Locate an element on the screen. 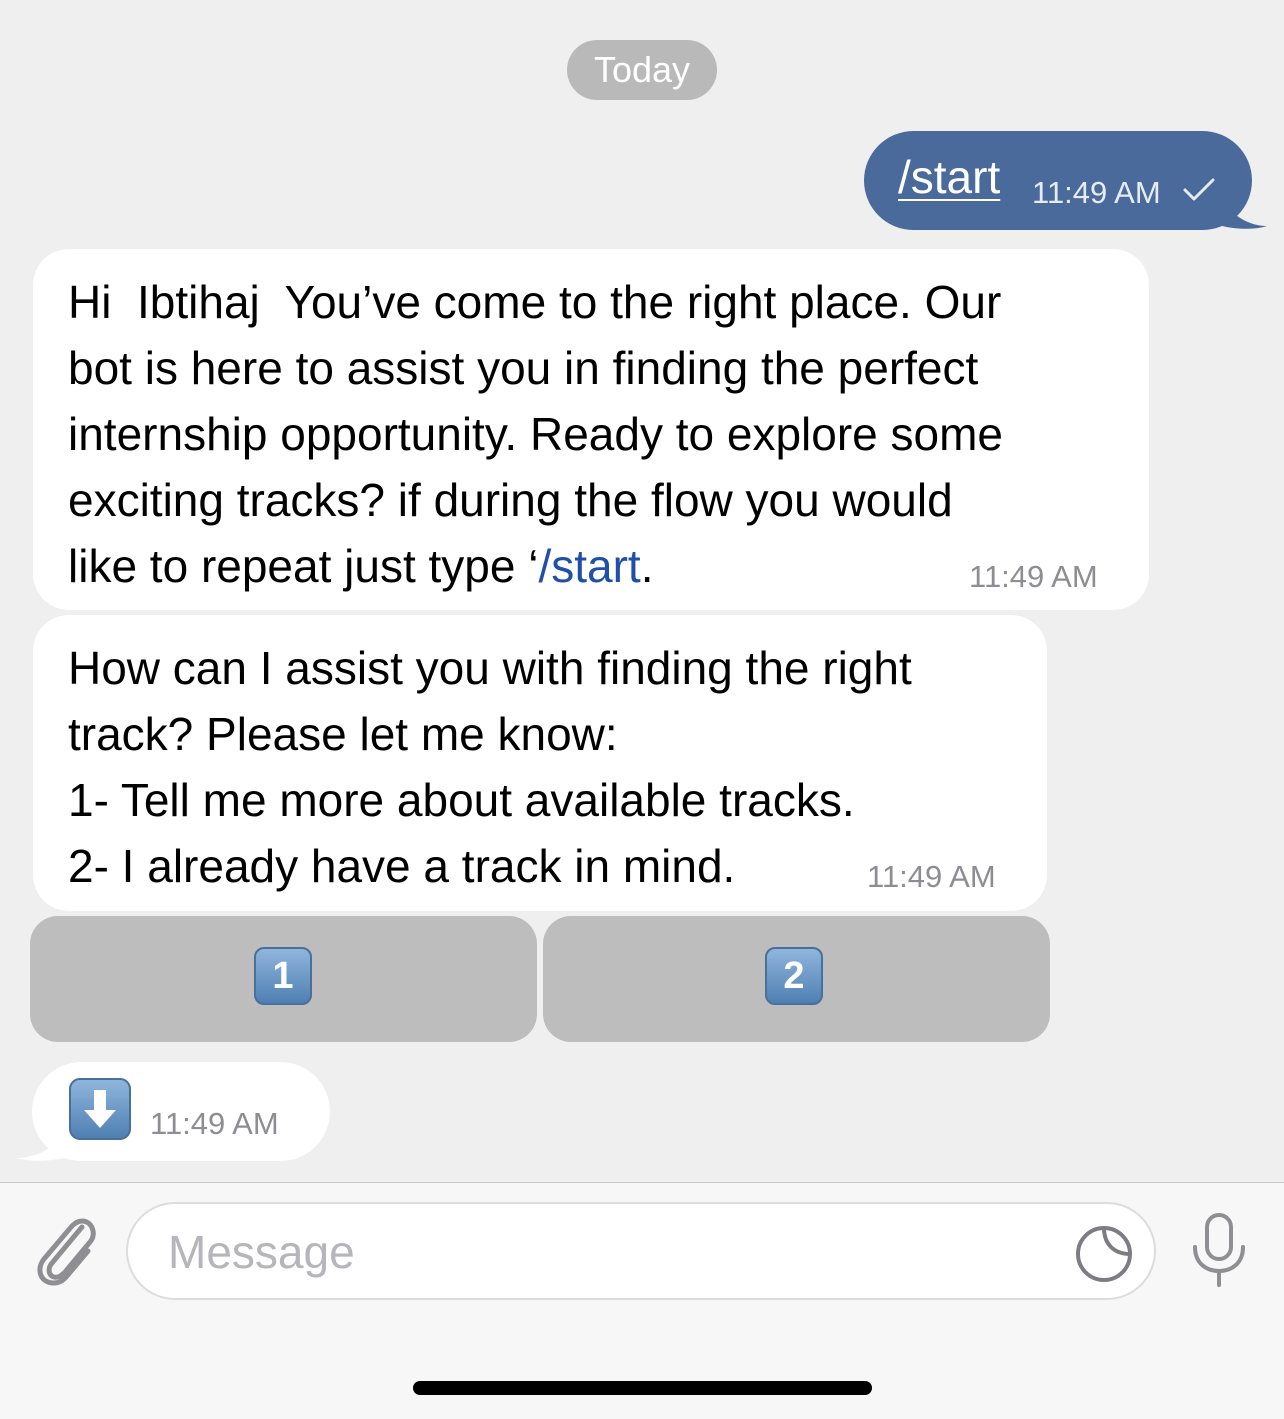 This screenshot has height=1419, width=1284. inline-button-option-2: 2 is located at coordinates (796, 979).